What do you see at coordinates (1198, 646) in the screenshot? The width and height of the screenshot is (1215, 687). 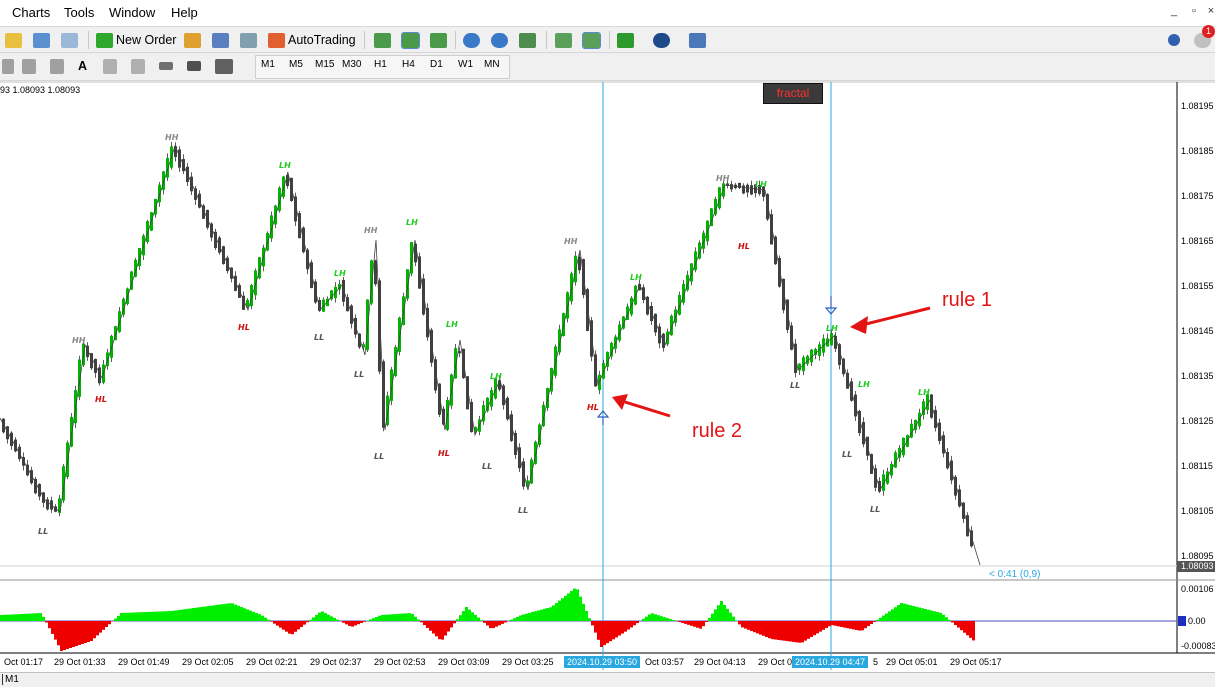 I see `oscillator-level-label: -0.00083` at bounding box center [1198, 646].